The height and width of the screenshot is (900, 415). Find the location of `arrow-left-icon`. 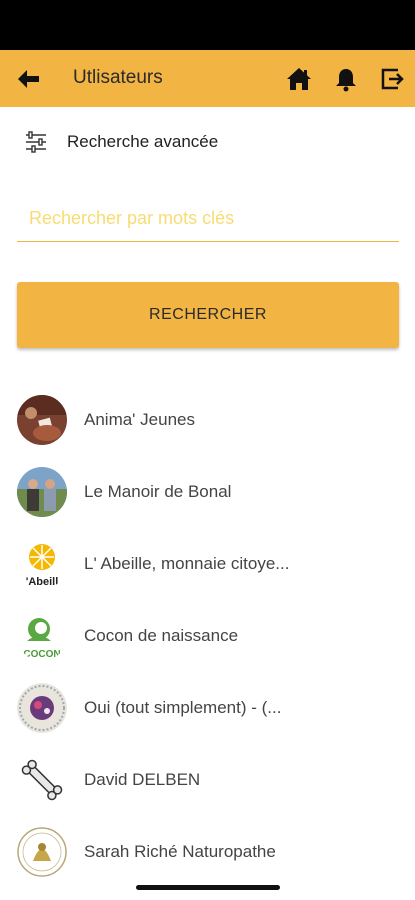

arrow-left-icon is located at coordinates (28, 79).